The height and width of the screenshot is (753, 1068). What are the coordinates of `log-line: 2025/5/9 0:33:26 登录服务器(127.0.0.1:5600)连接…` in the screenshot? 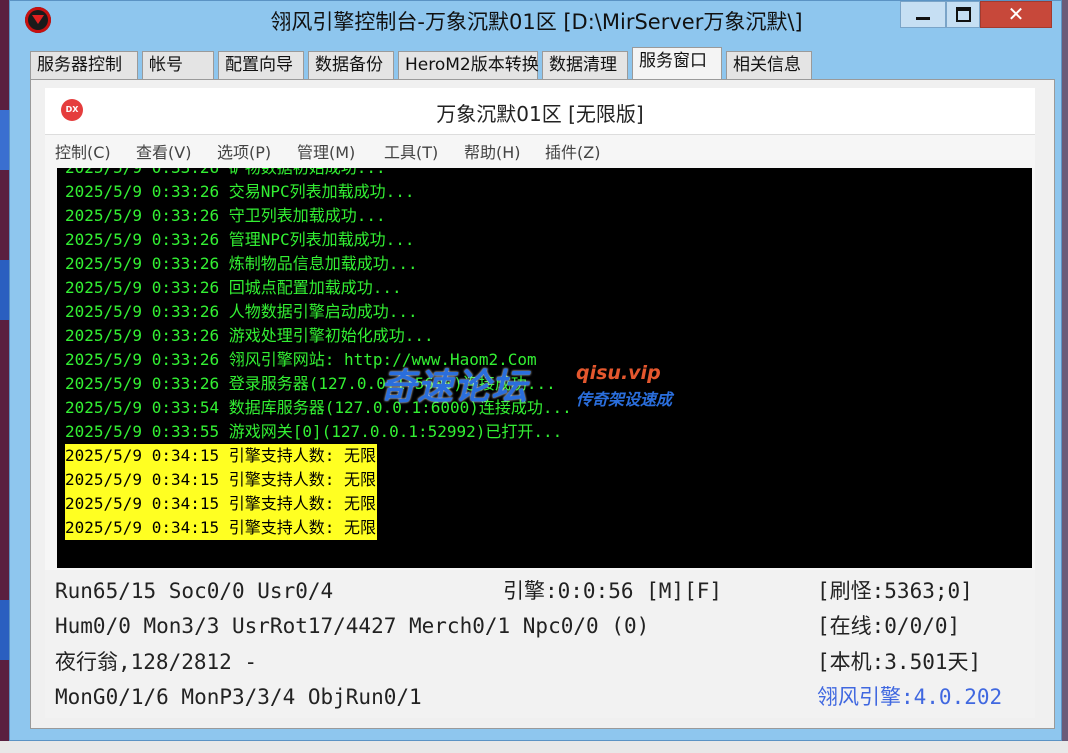 It's located at (310, 383).